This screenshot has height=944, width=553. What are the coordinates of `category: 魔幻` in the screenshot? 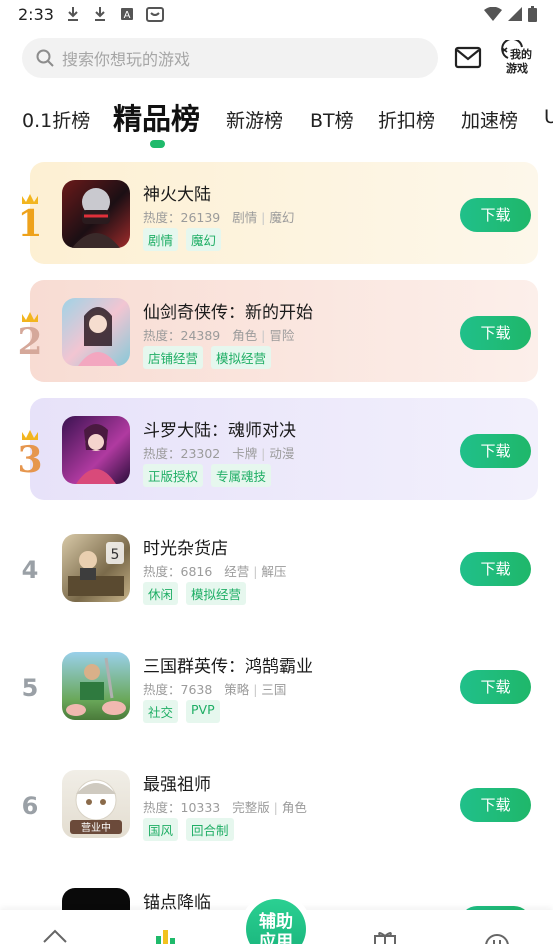 It's located at (282, 217).